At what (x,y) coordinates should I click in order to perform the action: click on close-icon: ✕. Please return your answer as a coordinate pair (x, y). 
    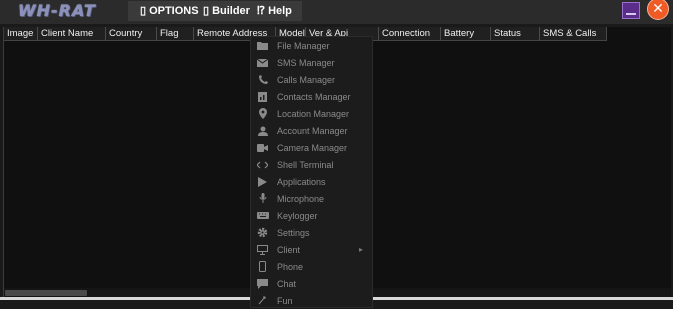
    Looking at the image, I should click on (658, 9).